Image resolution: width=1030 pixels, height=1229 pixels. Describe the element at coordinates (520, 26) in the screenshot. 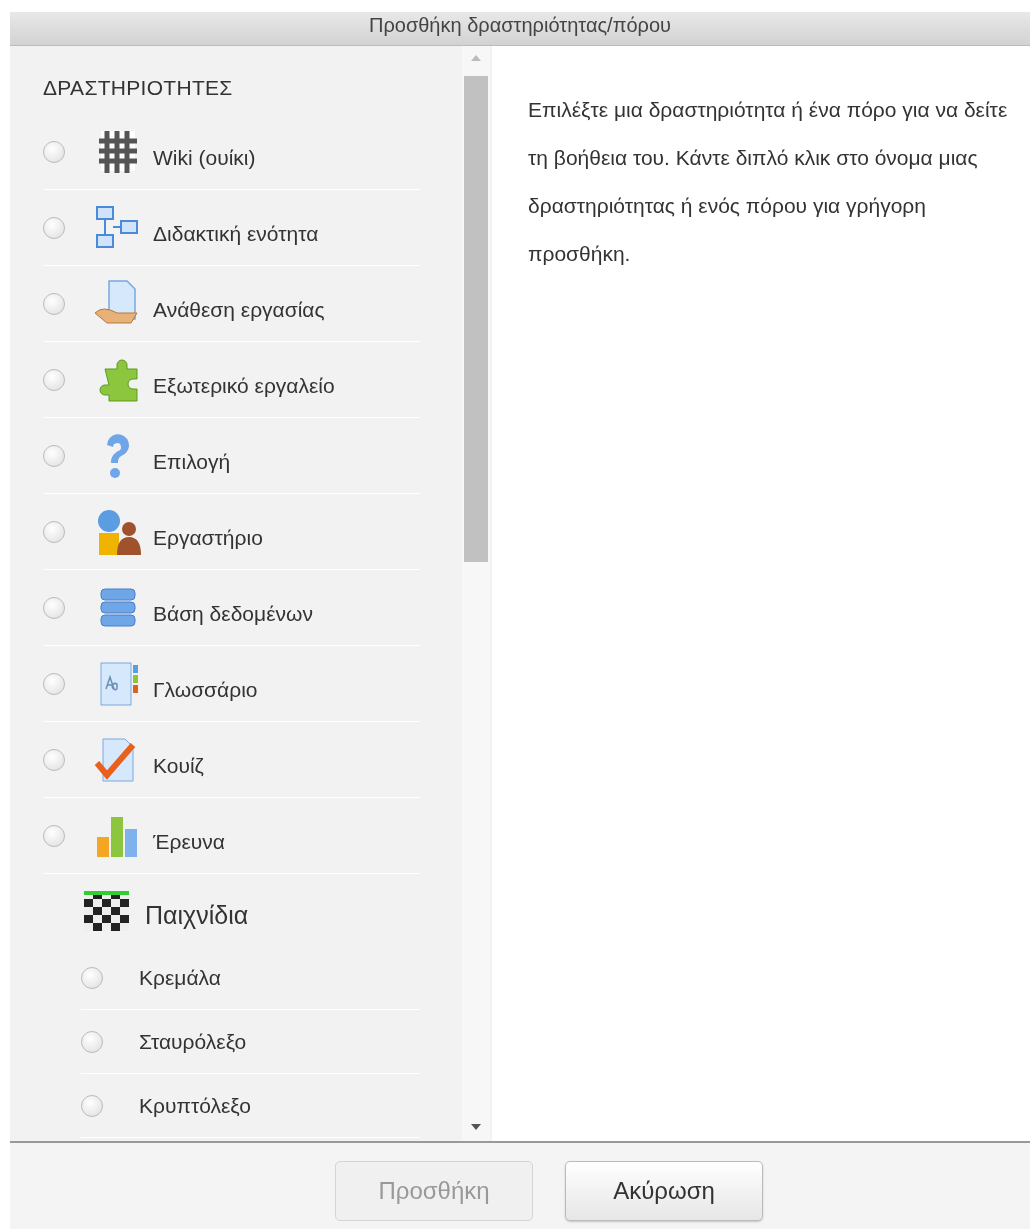

I see `dialog-title: Προσθήκη δραστηριότητας/πόρου` at that location.